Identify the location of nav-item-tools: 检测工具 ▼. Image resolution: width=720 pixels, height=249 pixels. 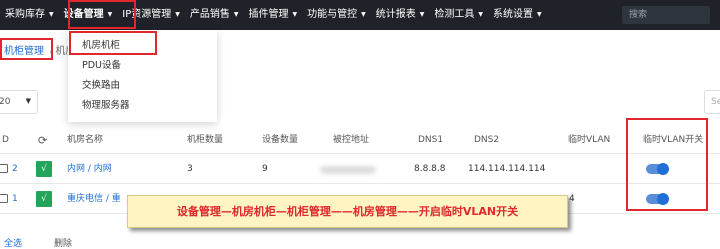
(458, 15).